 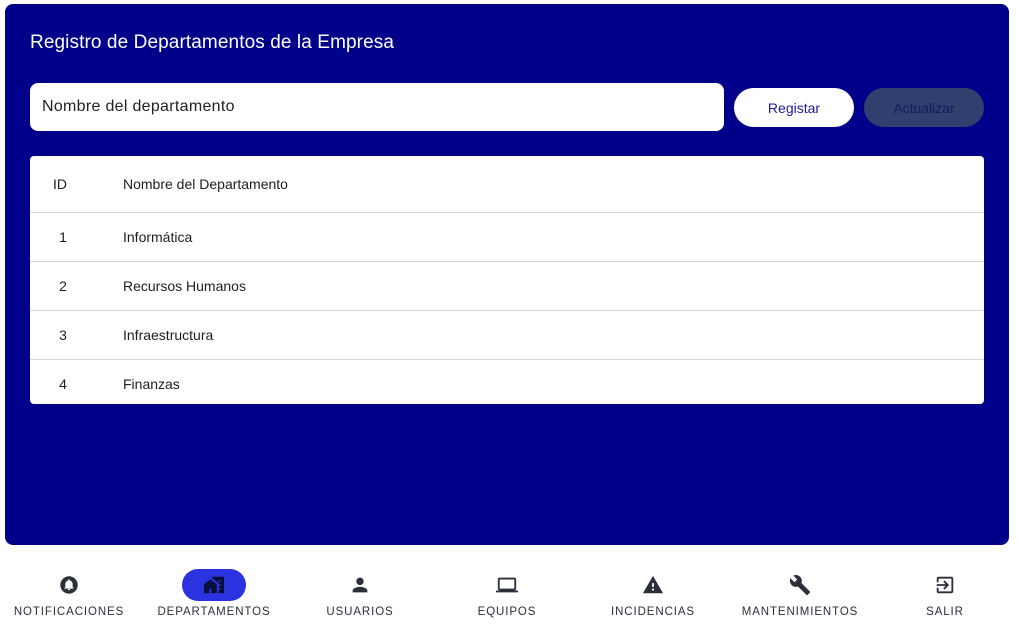 What do you see at coordinates (69, 612) in the screenshot?
I see `nav-label: NOTIFICACIONES` at bounding box center [69, 612].